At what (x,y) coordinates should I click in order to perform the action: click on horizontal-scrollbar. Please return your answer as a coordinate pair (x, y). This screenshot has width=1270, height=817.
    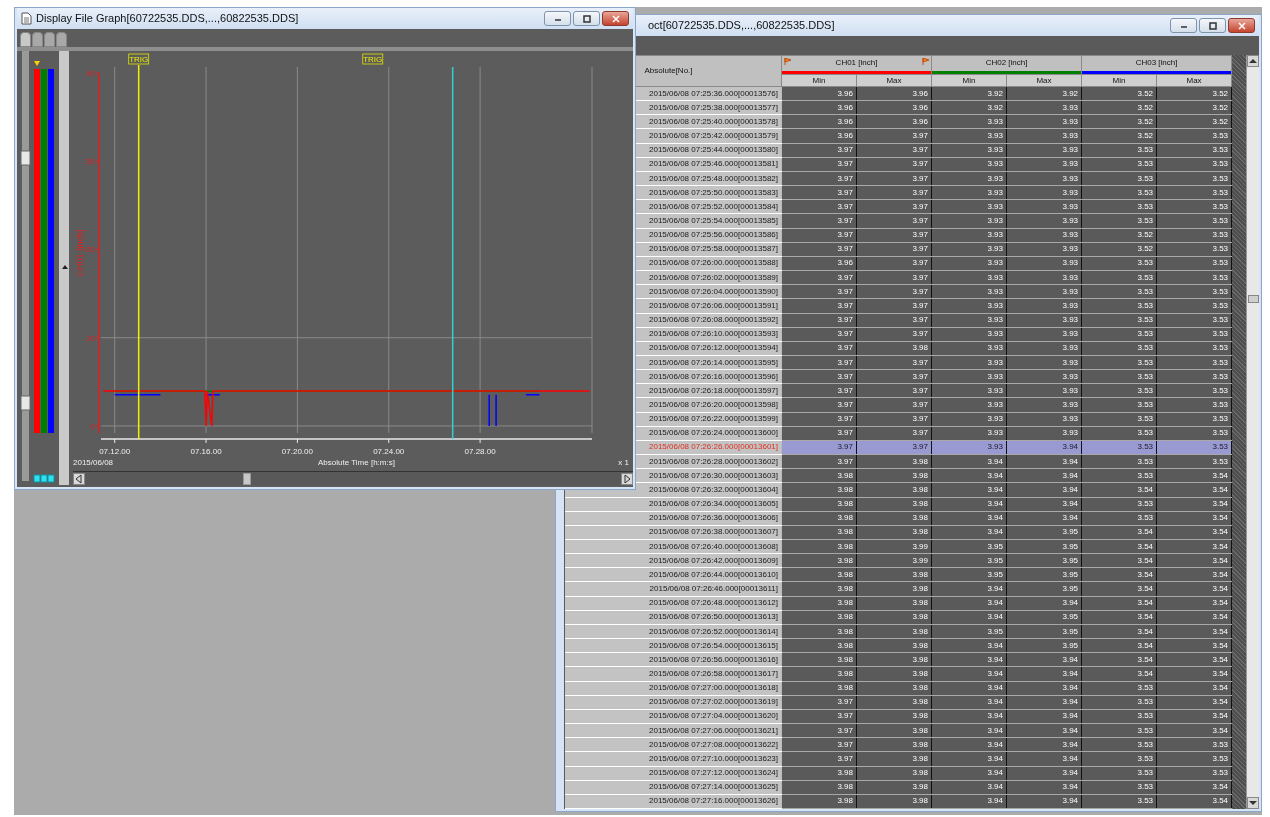
    Looking at the image, I should click on (353, 478).